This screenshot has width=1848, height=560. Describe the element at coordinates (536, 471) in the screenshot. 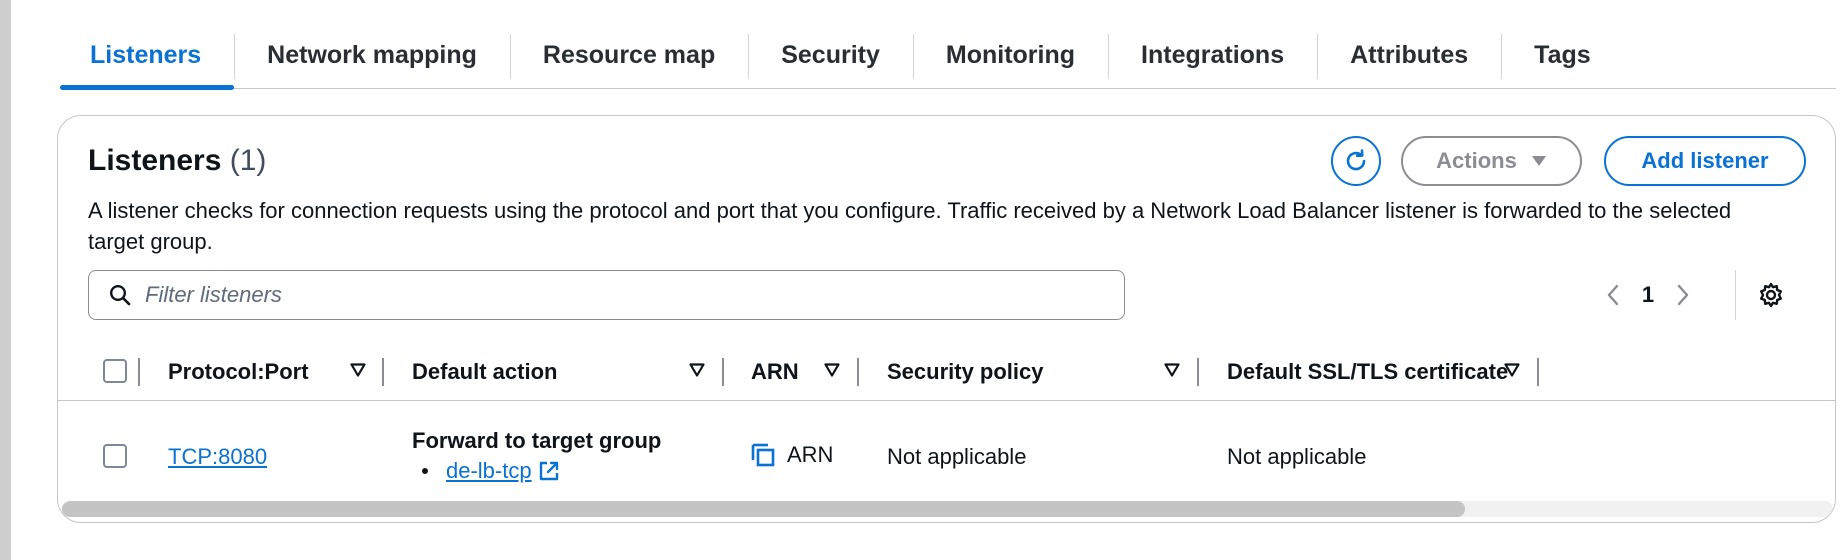

I see `target-group-item: de-lb-tcp` at that location.